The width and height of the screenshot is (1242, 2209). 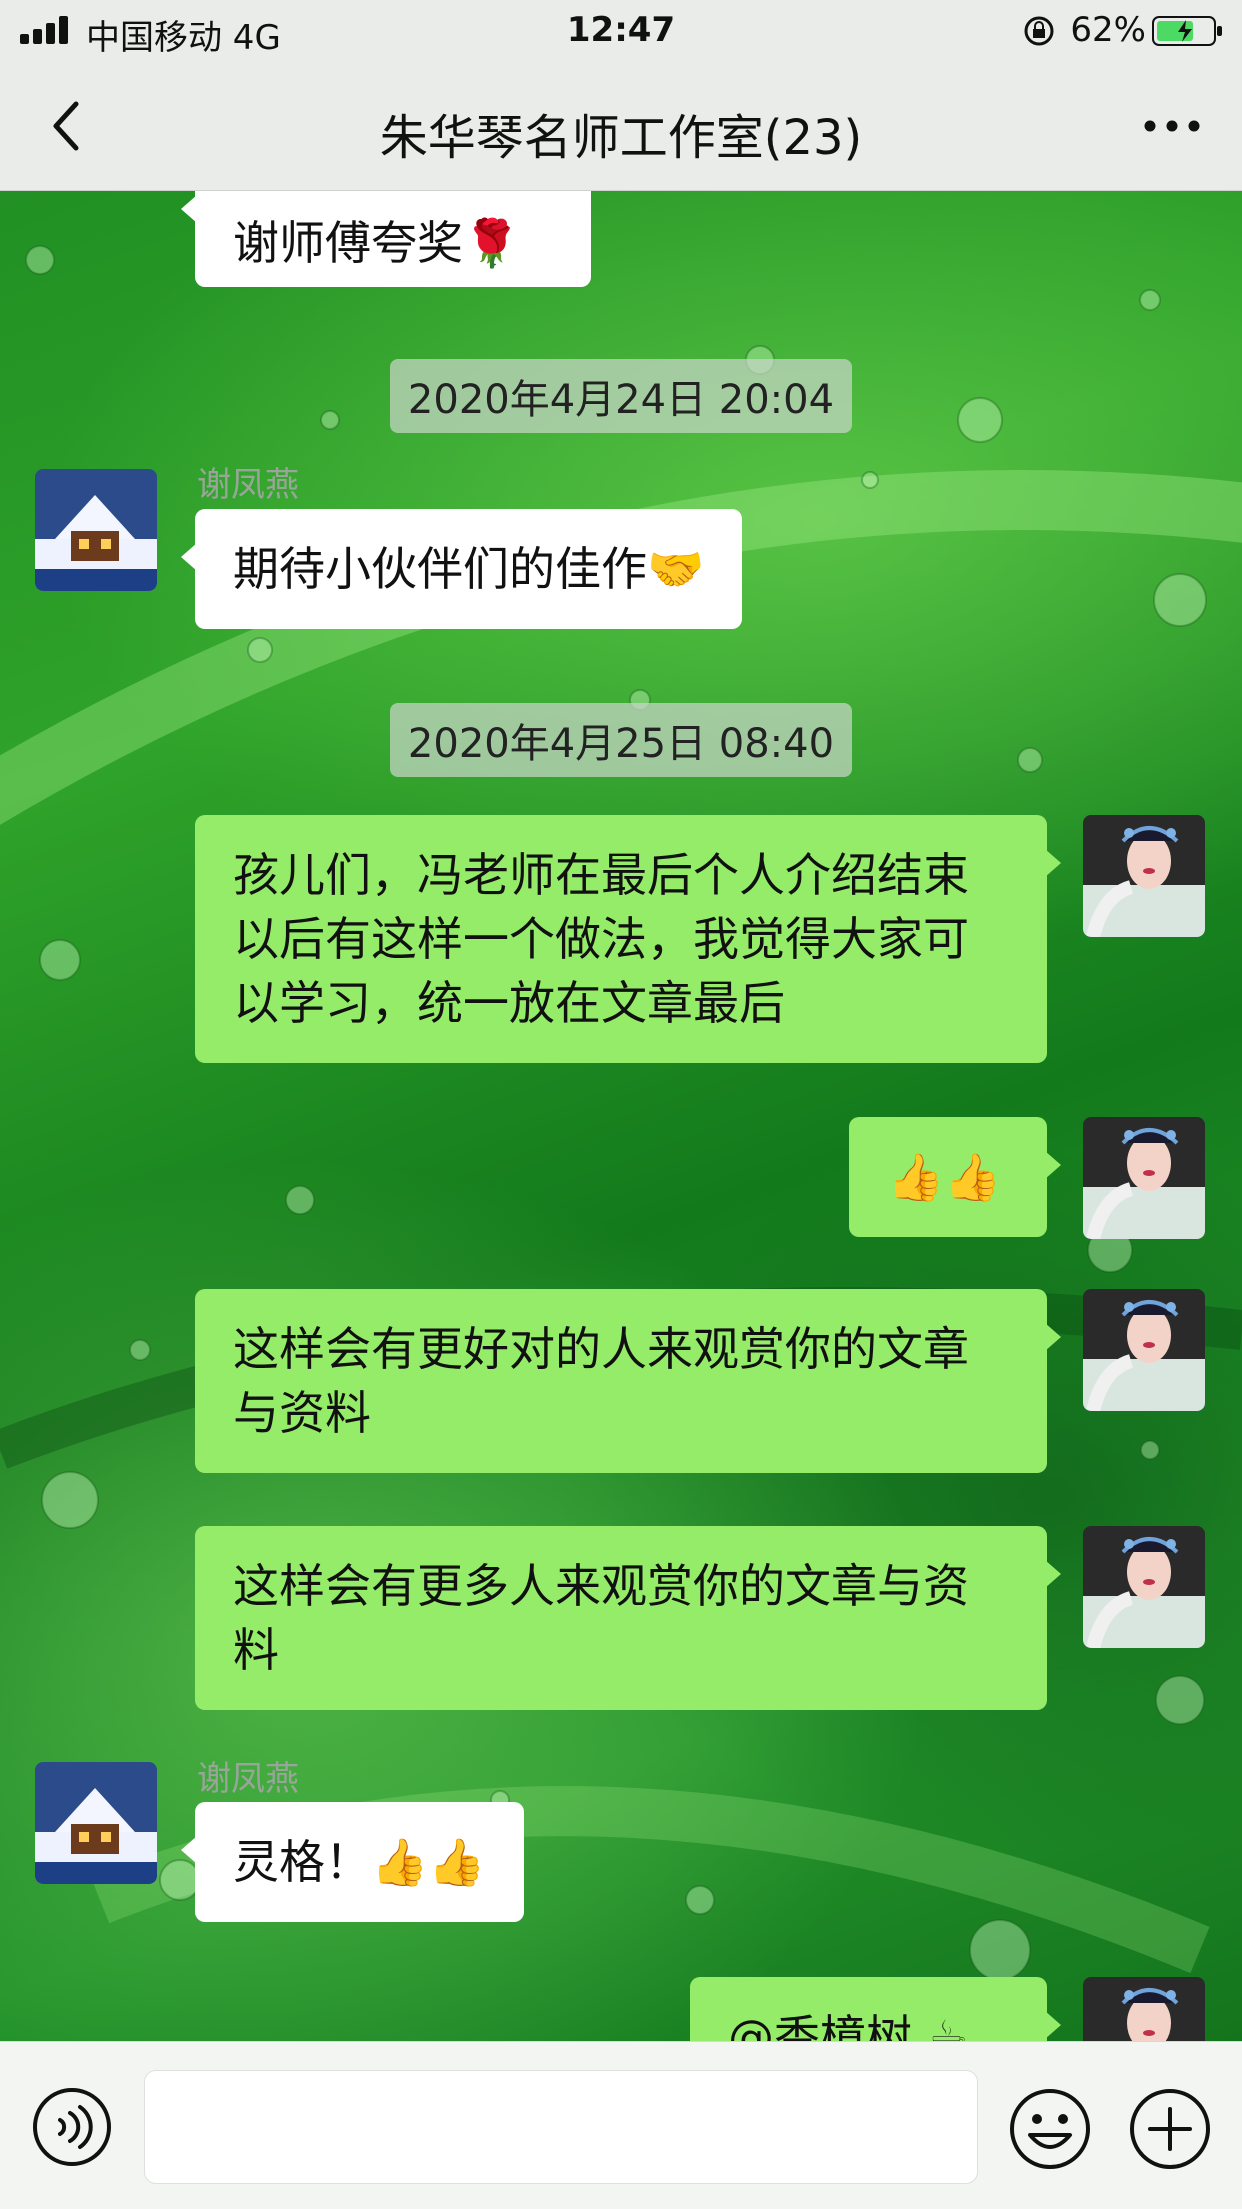 I want to click on plus-circle-icon, so click(x=1170, y=2129).